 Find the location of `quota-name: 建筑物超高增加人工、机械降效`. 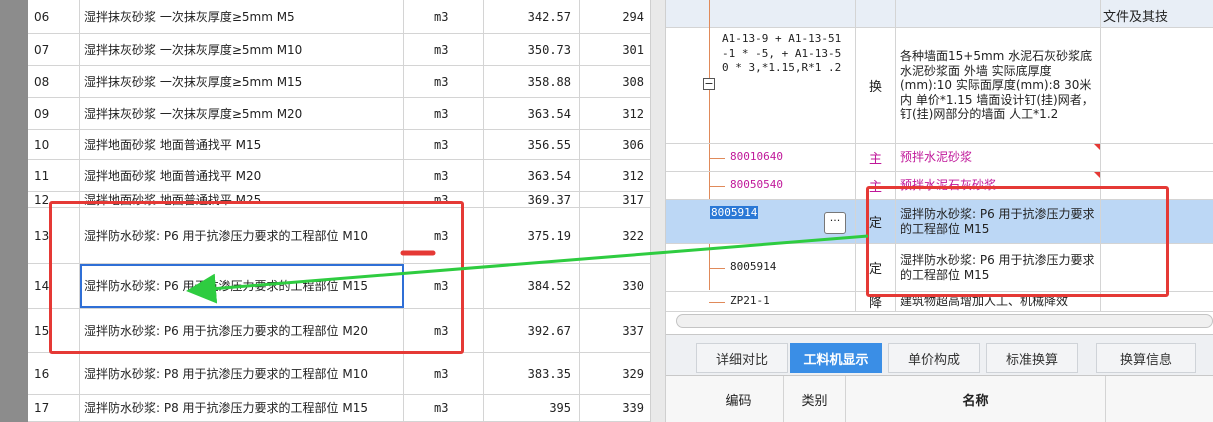

quota-name: 建筑物超高增加人工、机械降效 is located at coordinates (998, 301).